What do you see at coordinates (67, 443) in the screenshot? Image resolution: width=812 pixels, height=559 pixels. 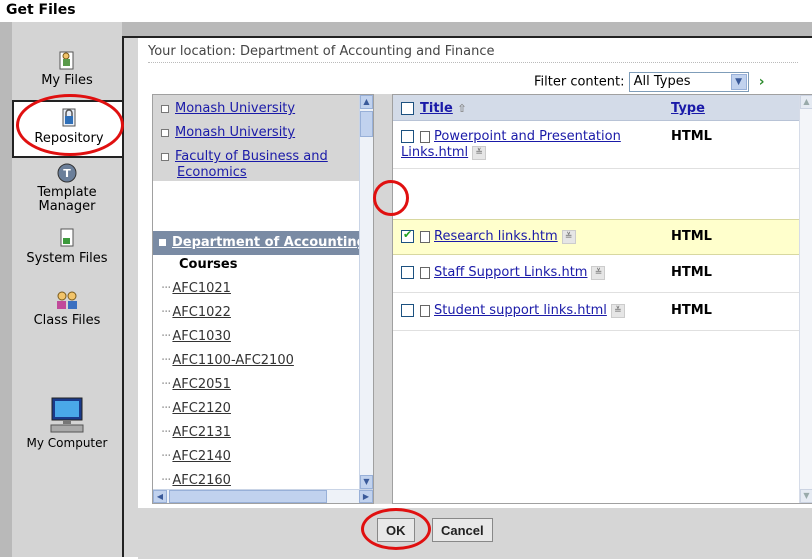 I see `nav-label-my-computer: My Computer` at bounding box center [67, 443].